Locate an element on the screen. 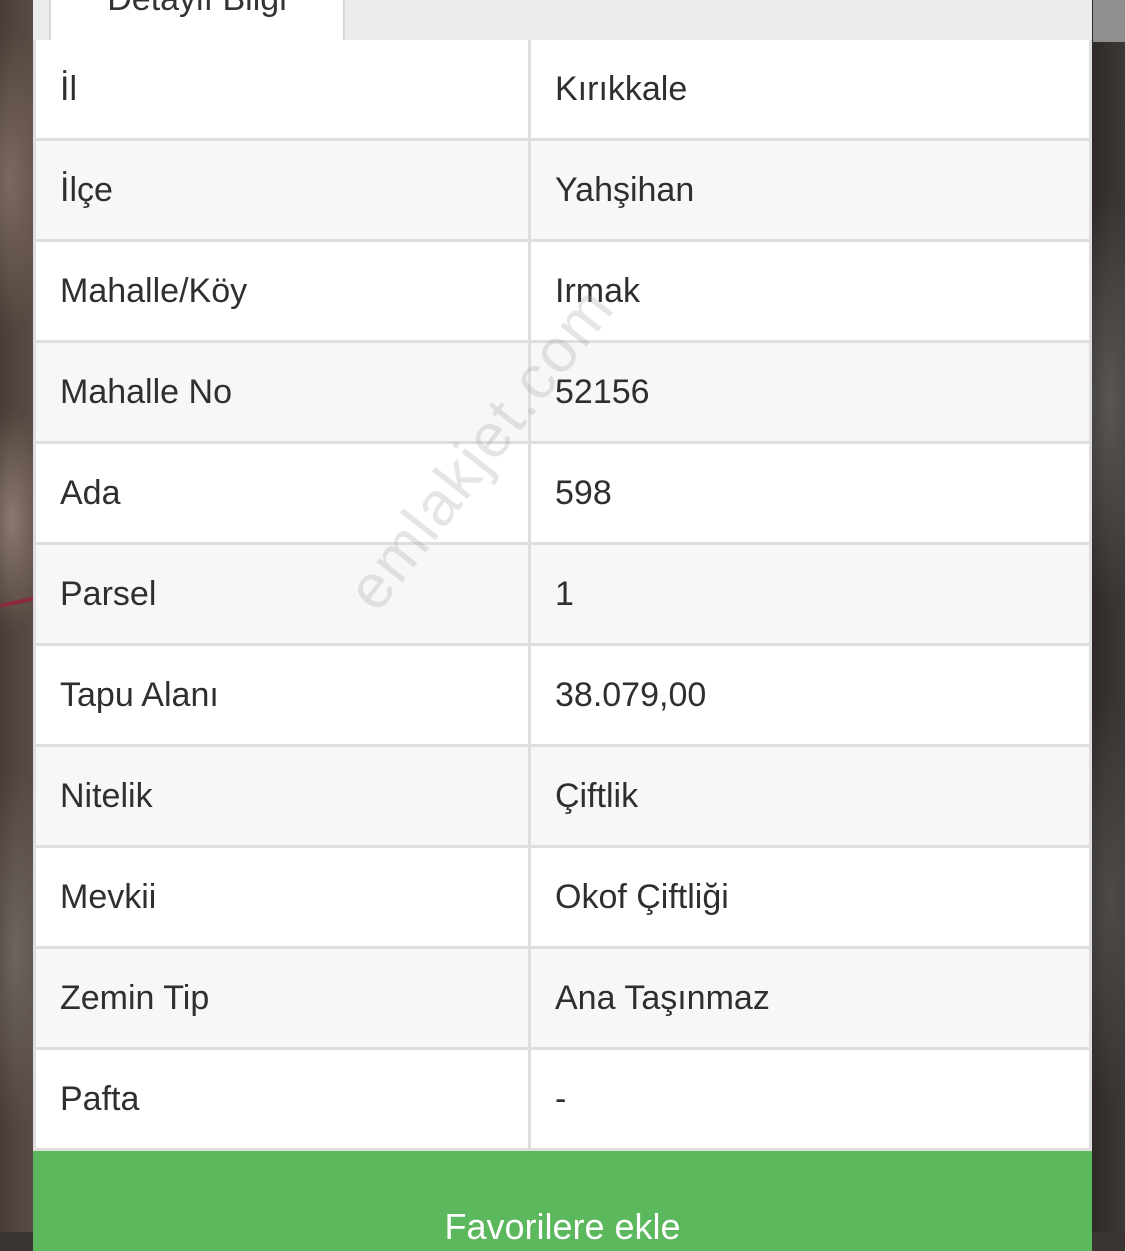 The width and height of the screenshot is (1125, 1251). table-row: Mevkii Okof Çiftliği is located at coordinates (562, 898).